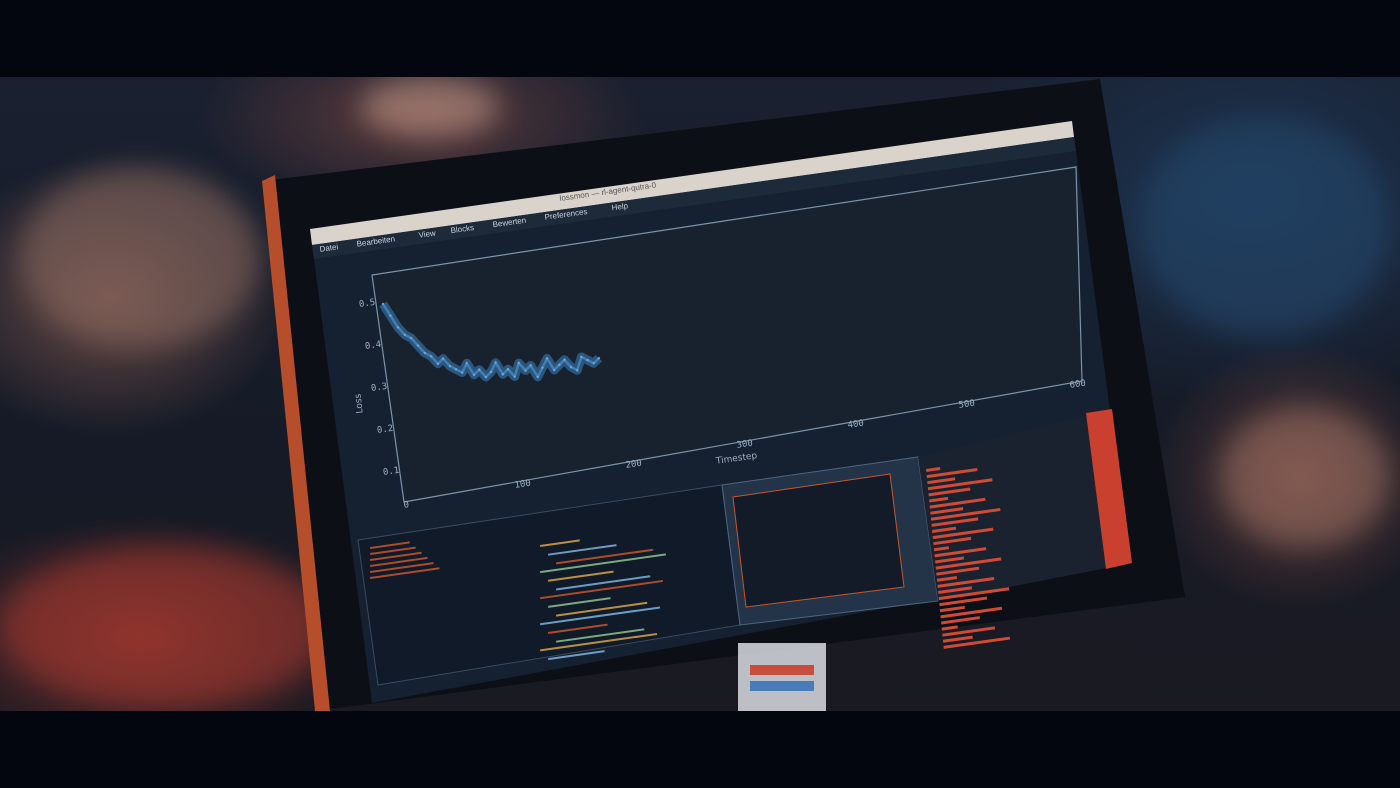 The image size is (1400, 788). Describe the element at coordinates (782, 677) in the screenshot. I see `monitor-stand-label` at that location.